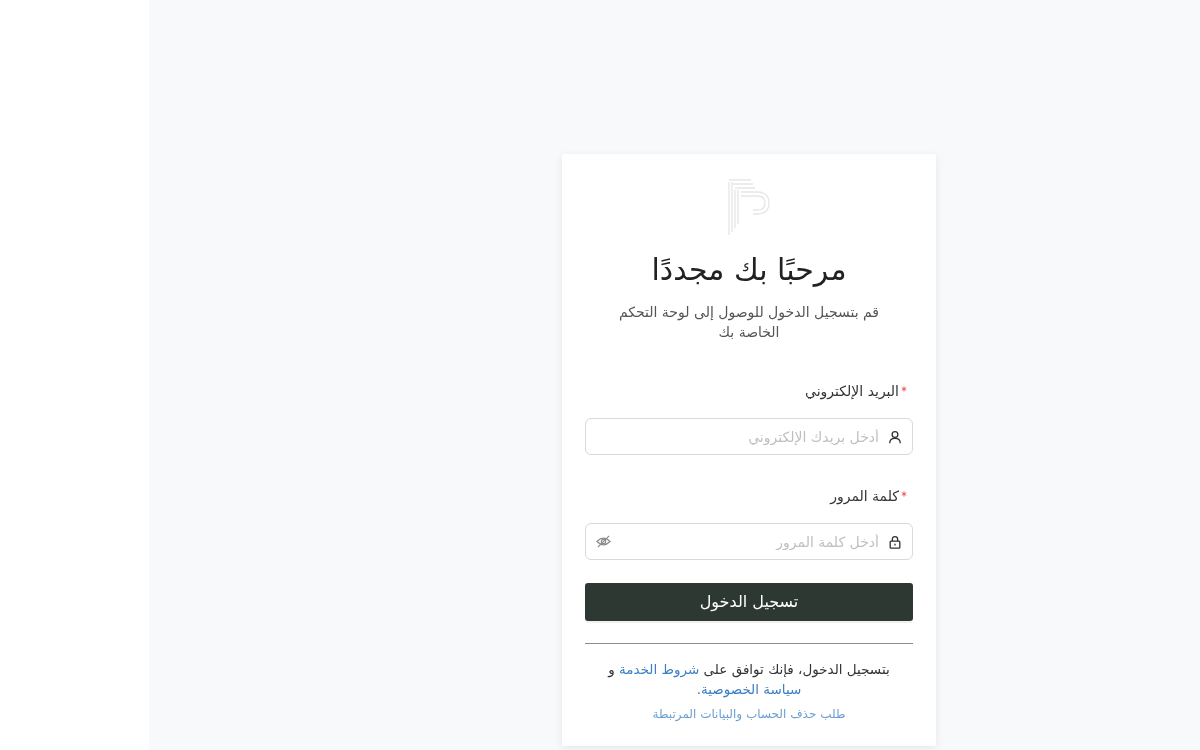 This screenshot has width=1200, height=750. I want to click on logo, so click(749, 206).